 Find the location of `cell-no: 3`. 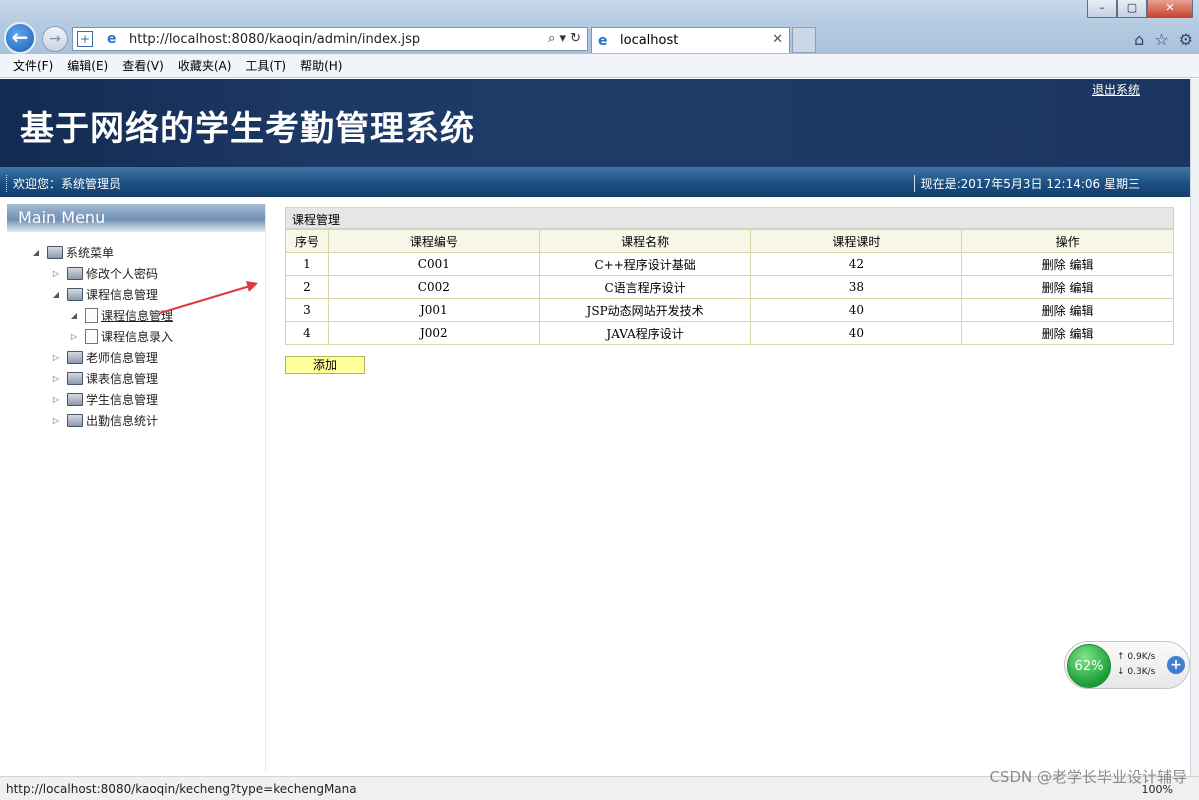

cell-no: 3 is located at coordinates (307, 310).